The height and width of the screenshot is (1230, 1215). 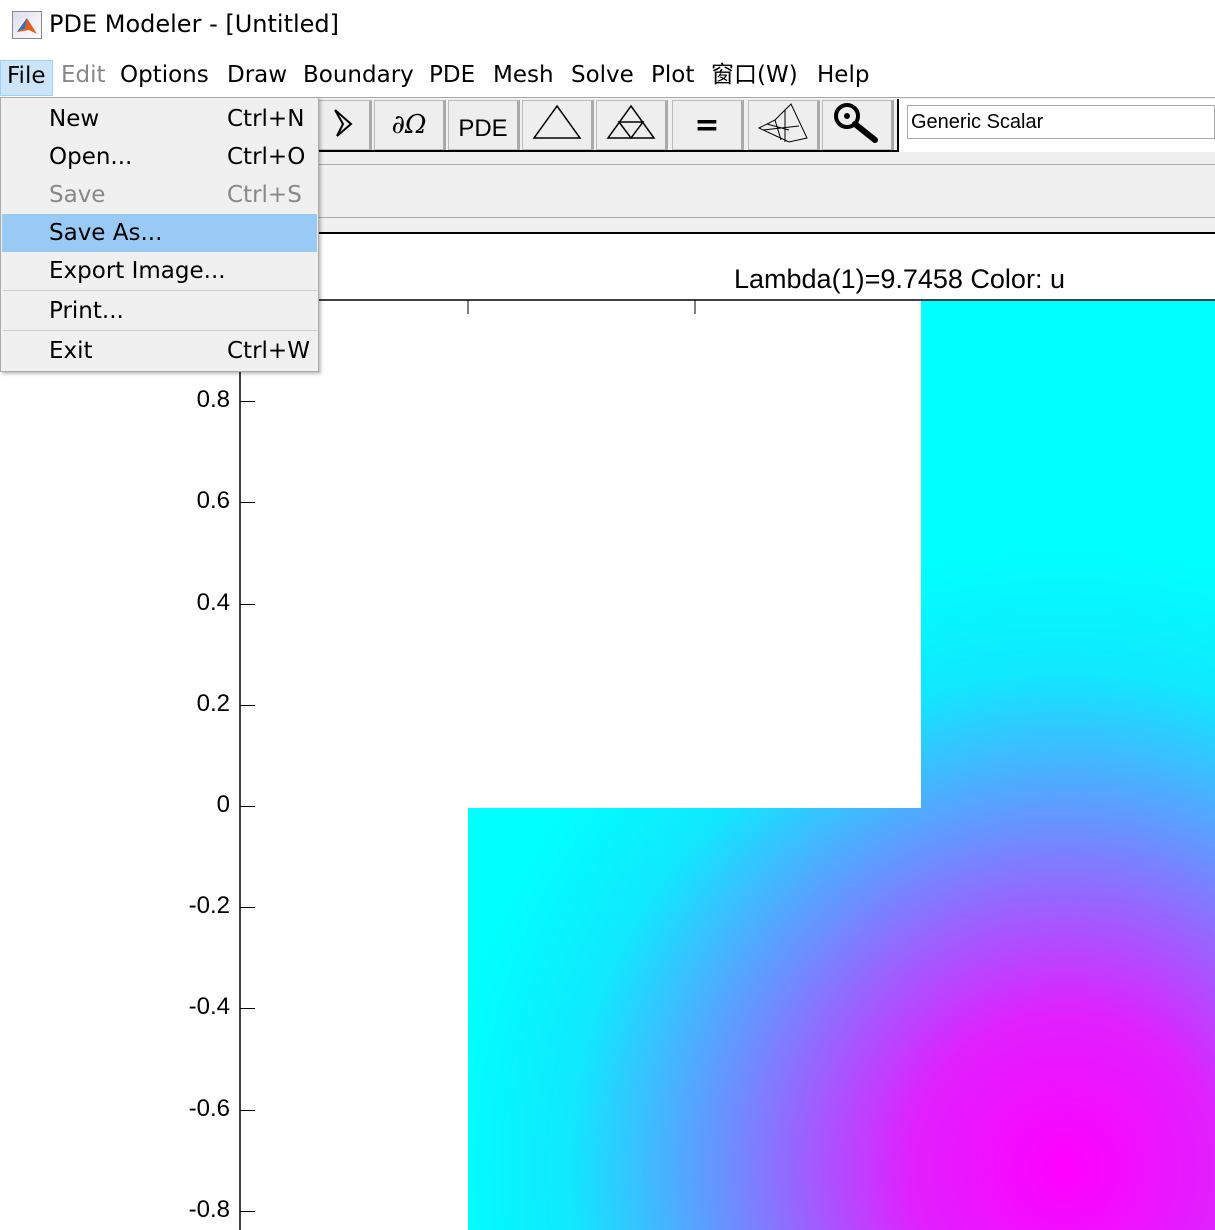 I want to click on solve-button: =, so click(x=708, y=125).